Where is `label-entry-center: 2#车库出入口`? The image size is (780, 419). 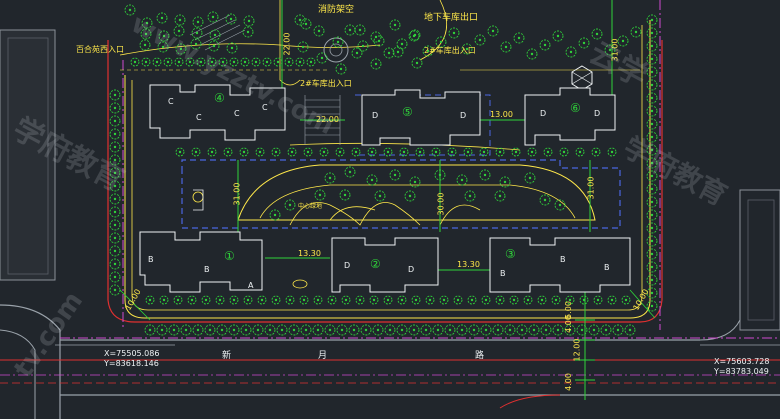
label-entry-center: 2#车库出入口 is located at coordinates (326, 83).